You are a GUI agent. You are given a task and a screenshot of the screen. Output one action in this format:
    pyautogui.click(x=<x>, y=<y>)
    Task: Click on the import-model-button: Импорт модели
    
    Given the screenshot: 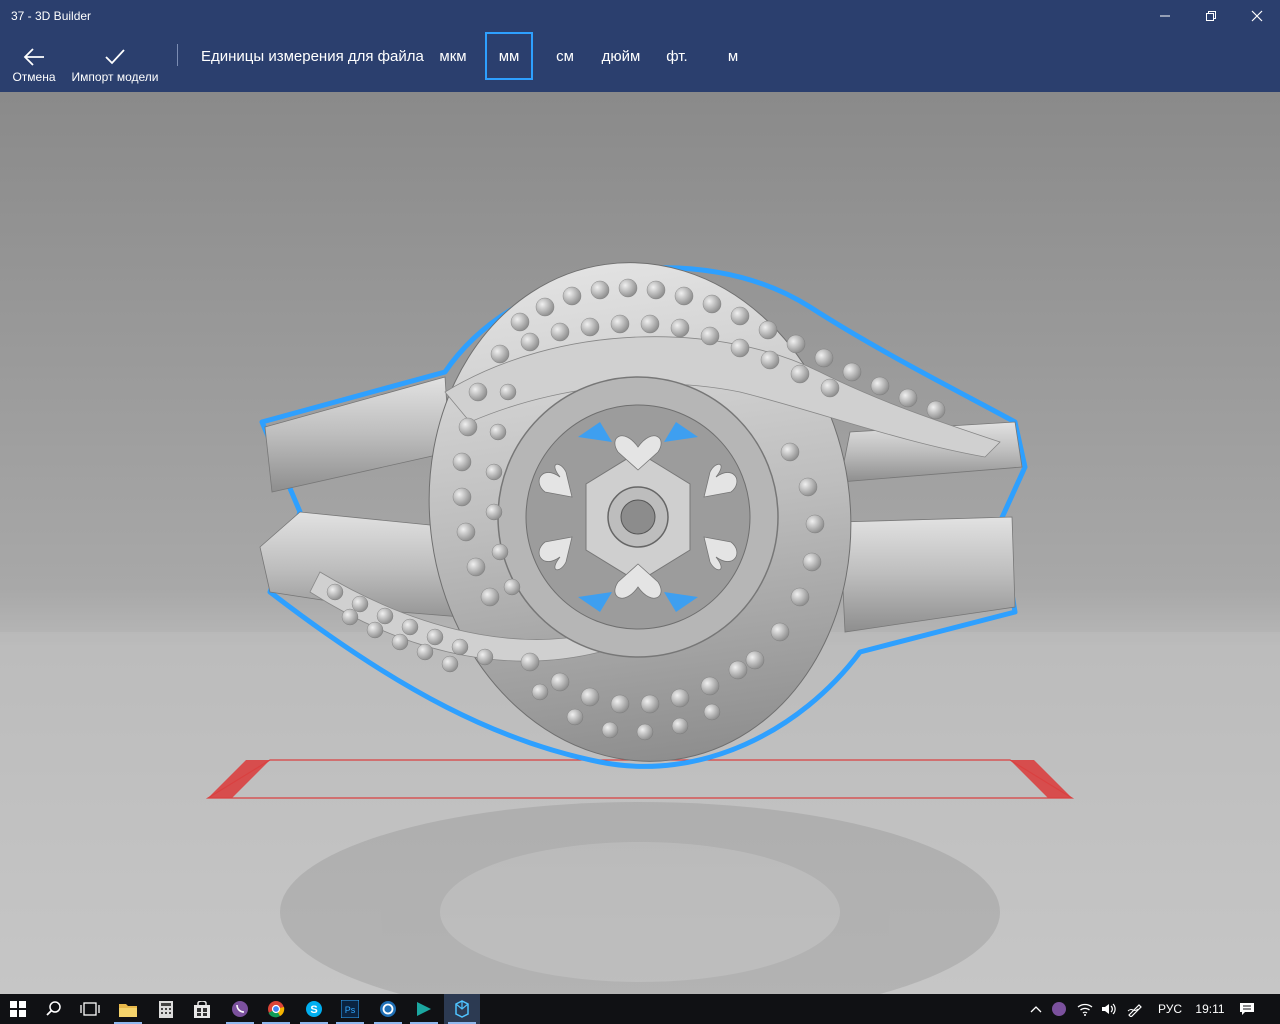 What is the action you would take?
    pyautogui.click(x=115, y=62)
    